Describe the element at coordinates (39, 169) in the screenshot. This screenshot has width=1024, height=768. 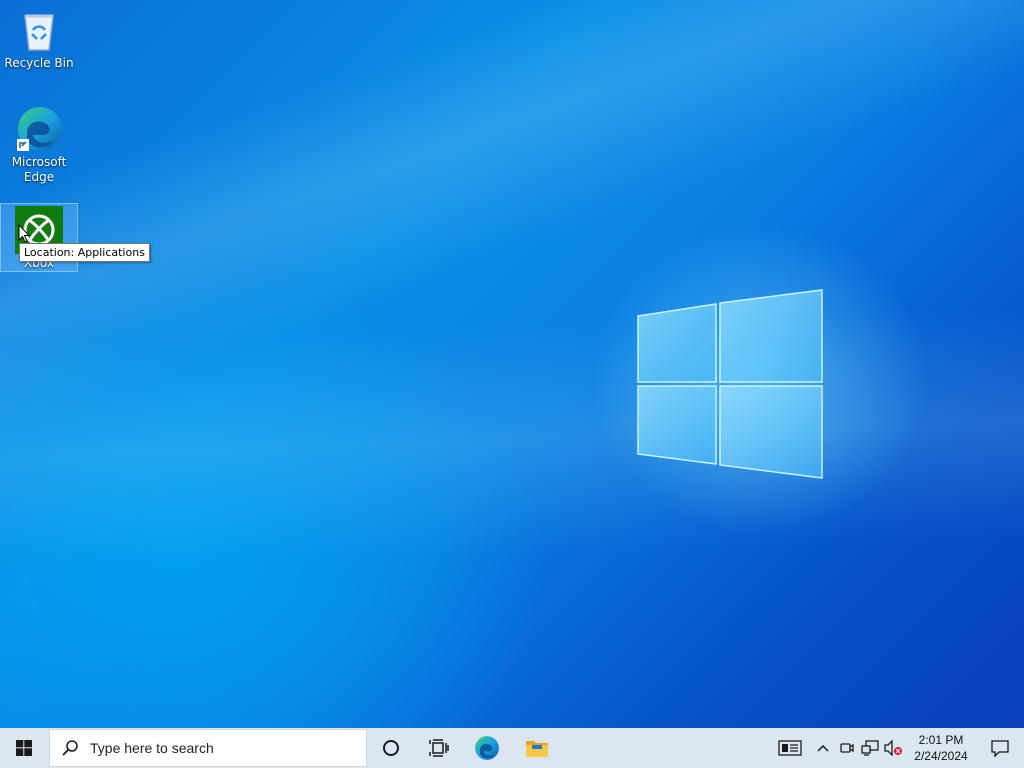
I see `desktop-icon-label: Microsoft Edge` at that location.